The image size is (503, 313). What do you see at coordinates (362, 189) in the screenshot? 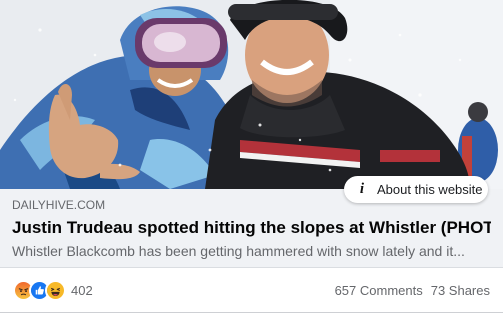
I see `info-icon: i` at bounding box center [362, 189].